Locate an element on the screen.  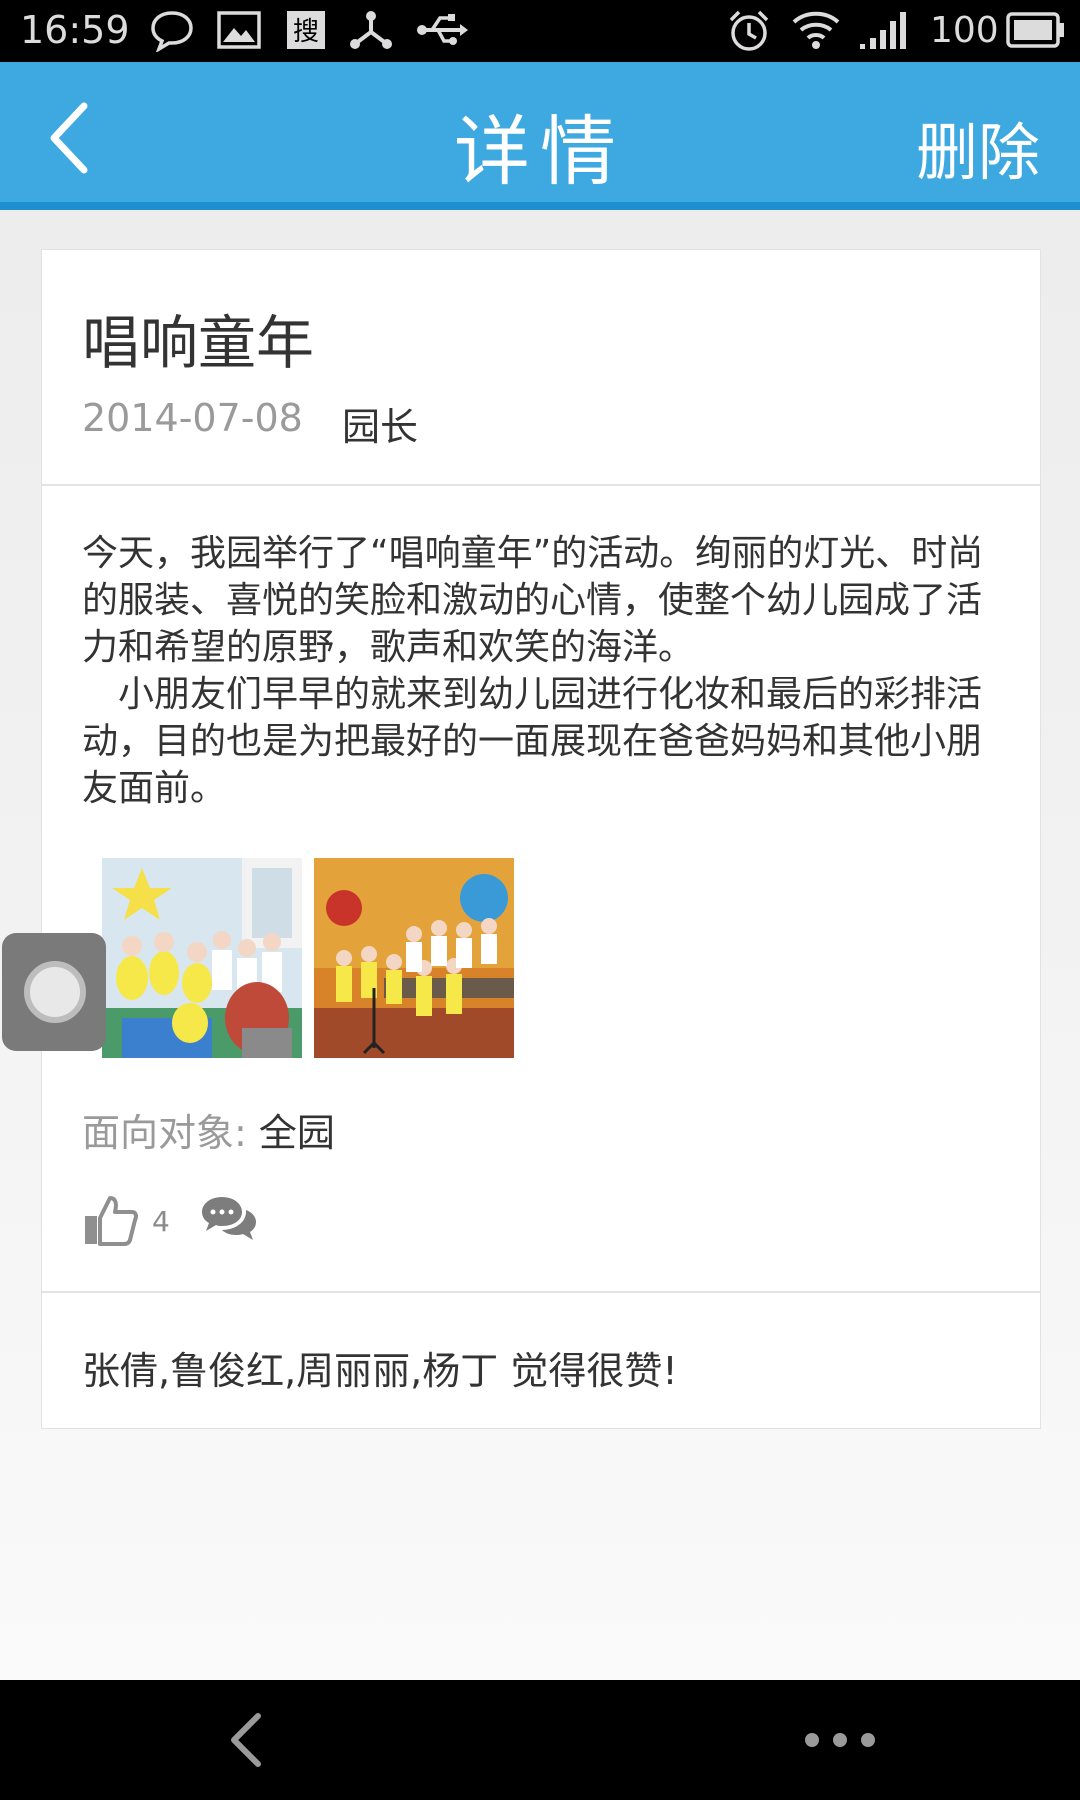
audience: 面向对象: 全园 is located at coordinates (208, 1129).